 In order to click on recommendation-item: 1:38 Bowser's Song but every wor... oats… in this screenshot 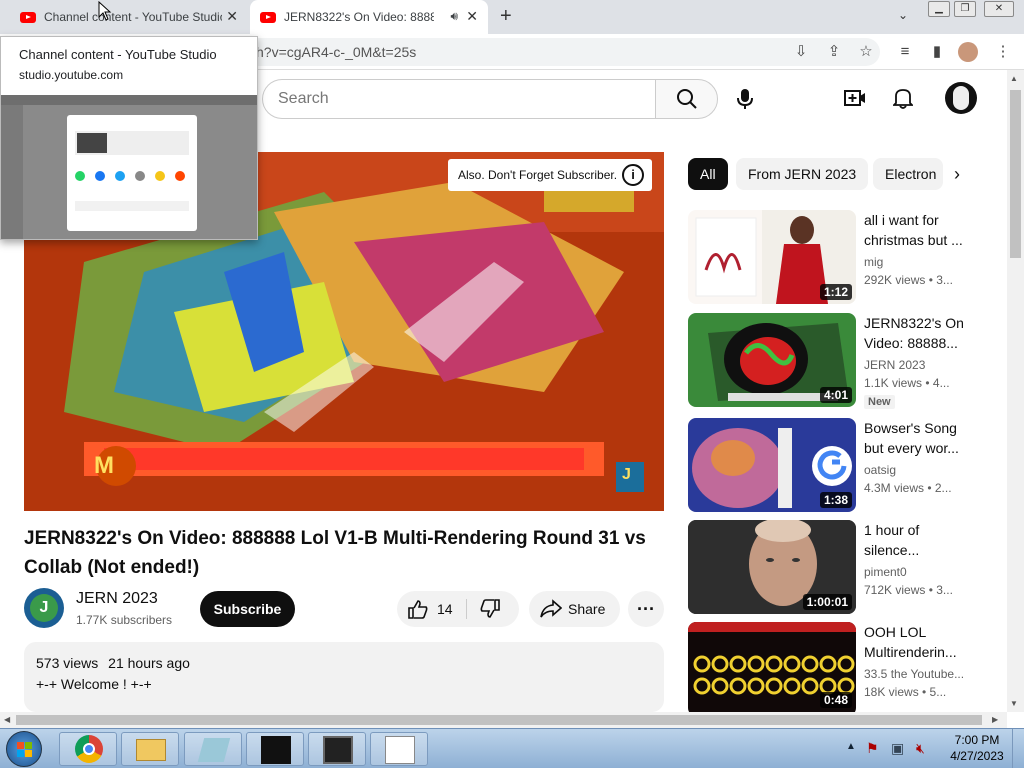, I will do `click(838, 465)`.